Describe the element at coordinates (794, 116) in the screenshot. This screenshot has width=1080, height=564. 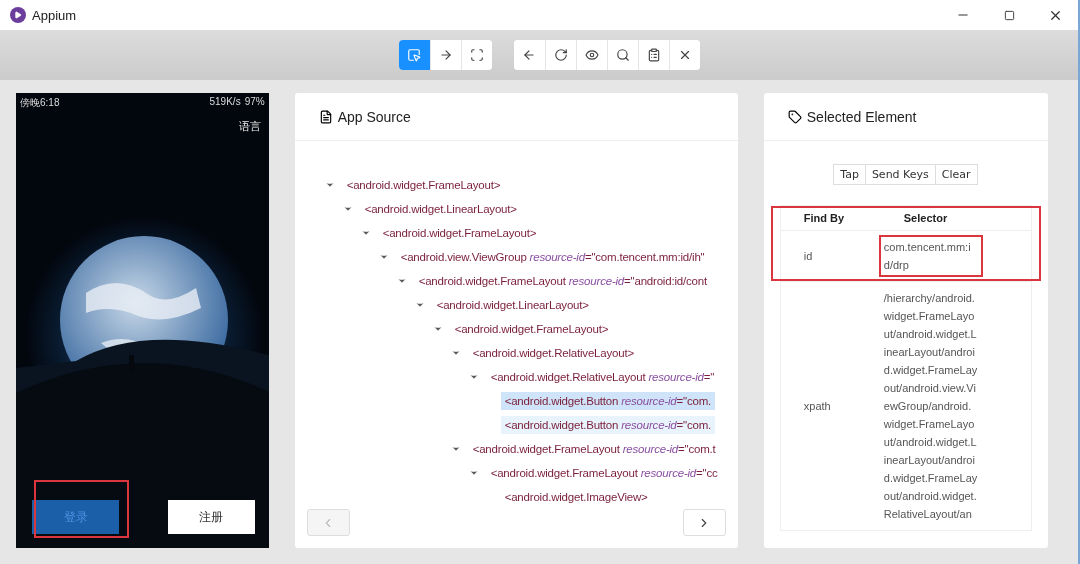
I see `tag-icon` at that location.